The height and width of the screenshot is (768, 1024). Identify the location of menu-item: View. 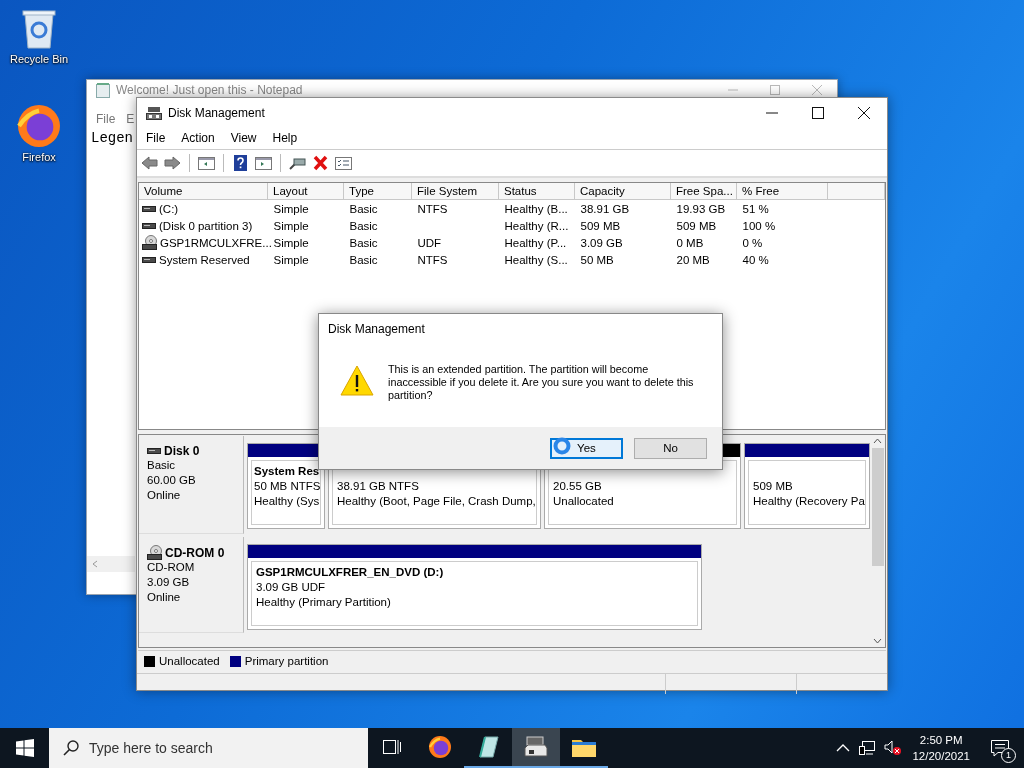
(243, 138).